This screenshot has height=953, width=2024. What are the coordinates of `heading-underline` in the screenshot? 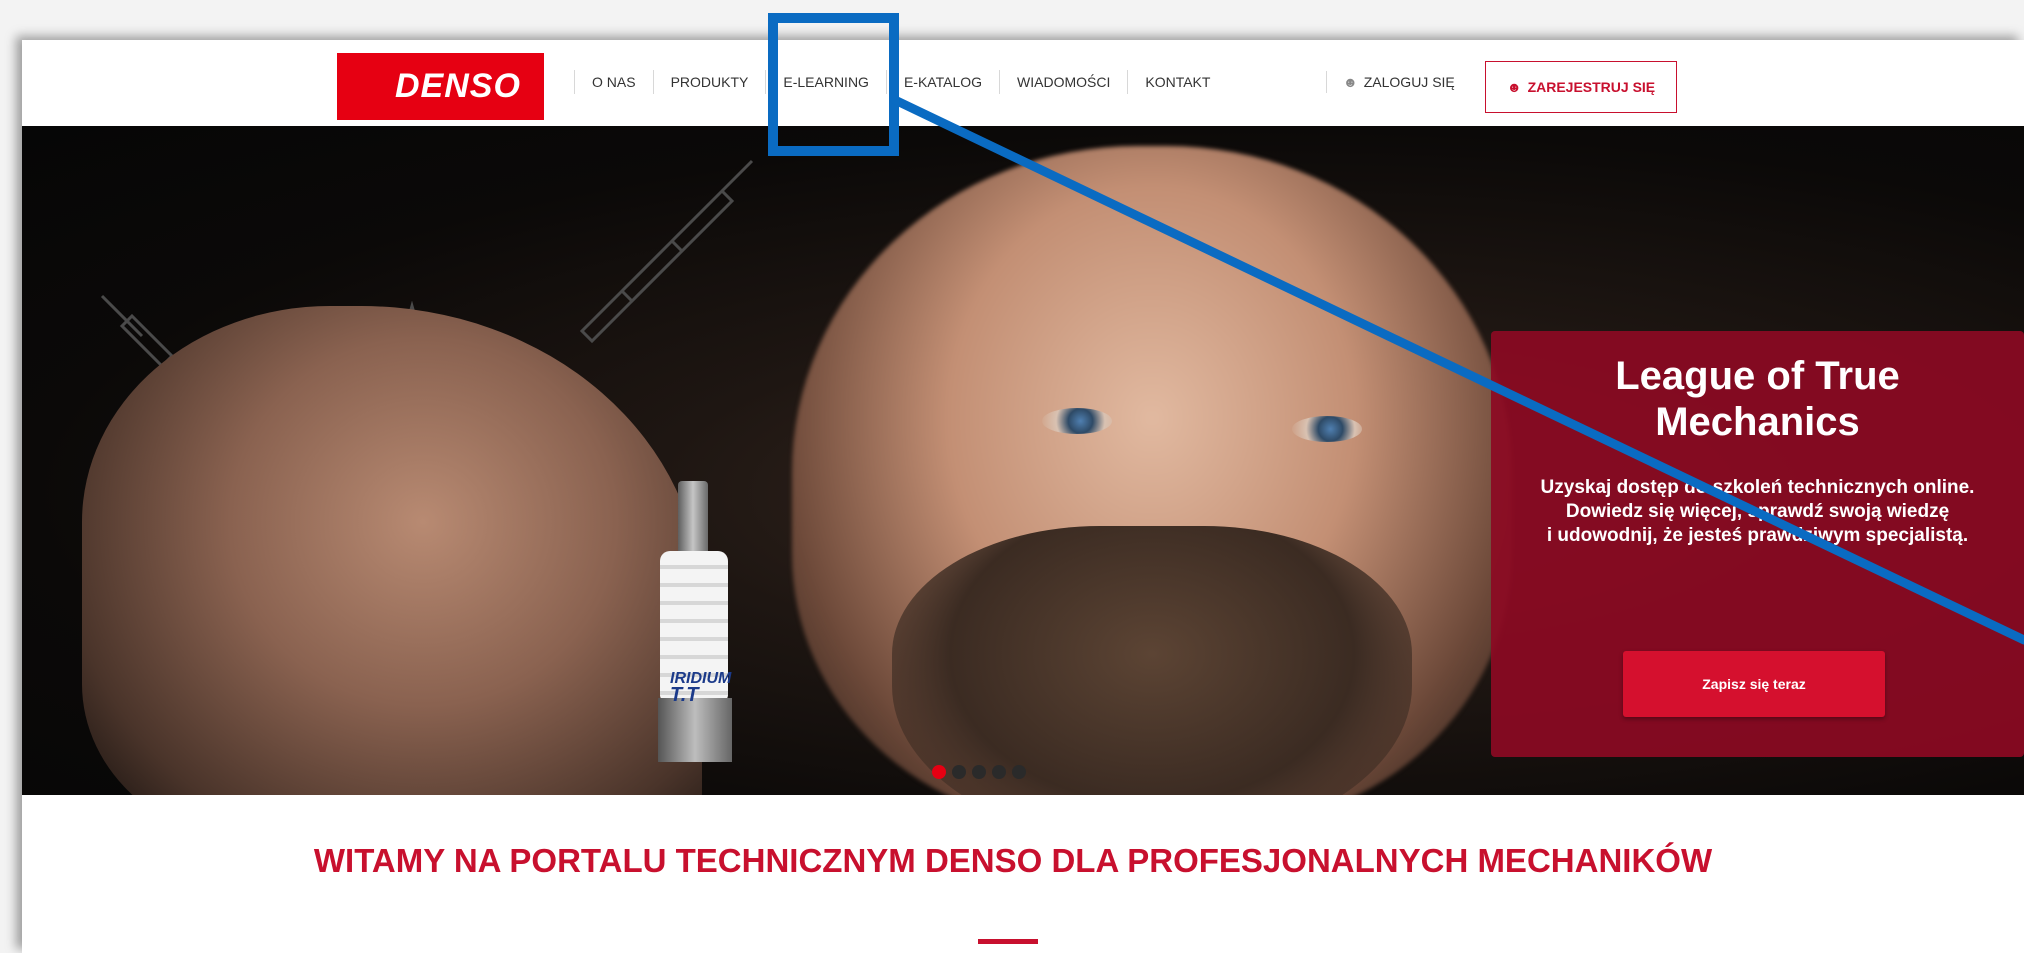 It's located at (1008, 941).